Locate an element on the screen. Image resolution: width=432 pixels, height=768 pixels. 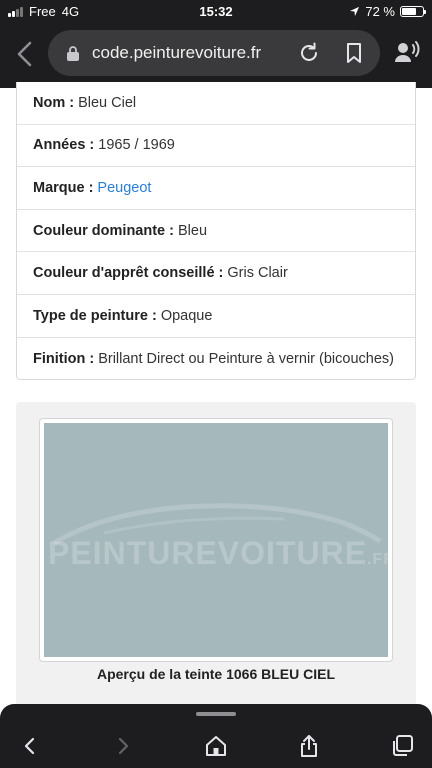
info-row-name: Nom : Bleu Ciel is located at coordinates (216, 103).